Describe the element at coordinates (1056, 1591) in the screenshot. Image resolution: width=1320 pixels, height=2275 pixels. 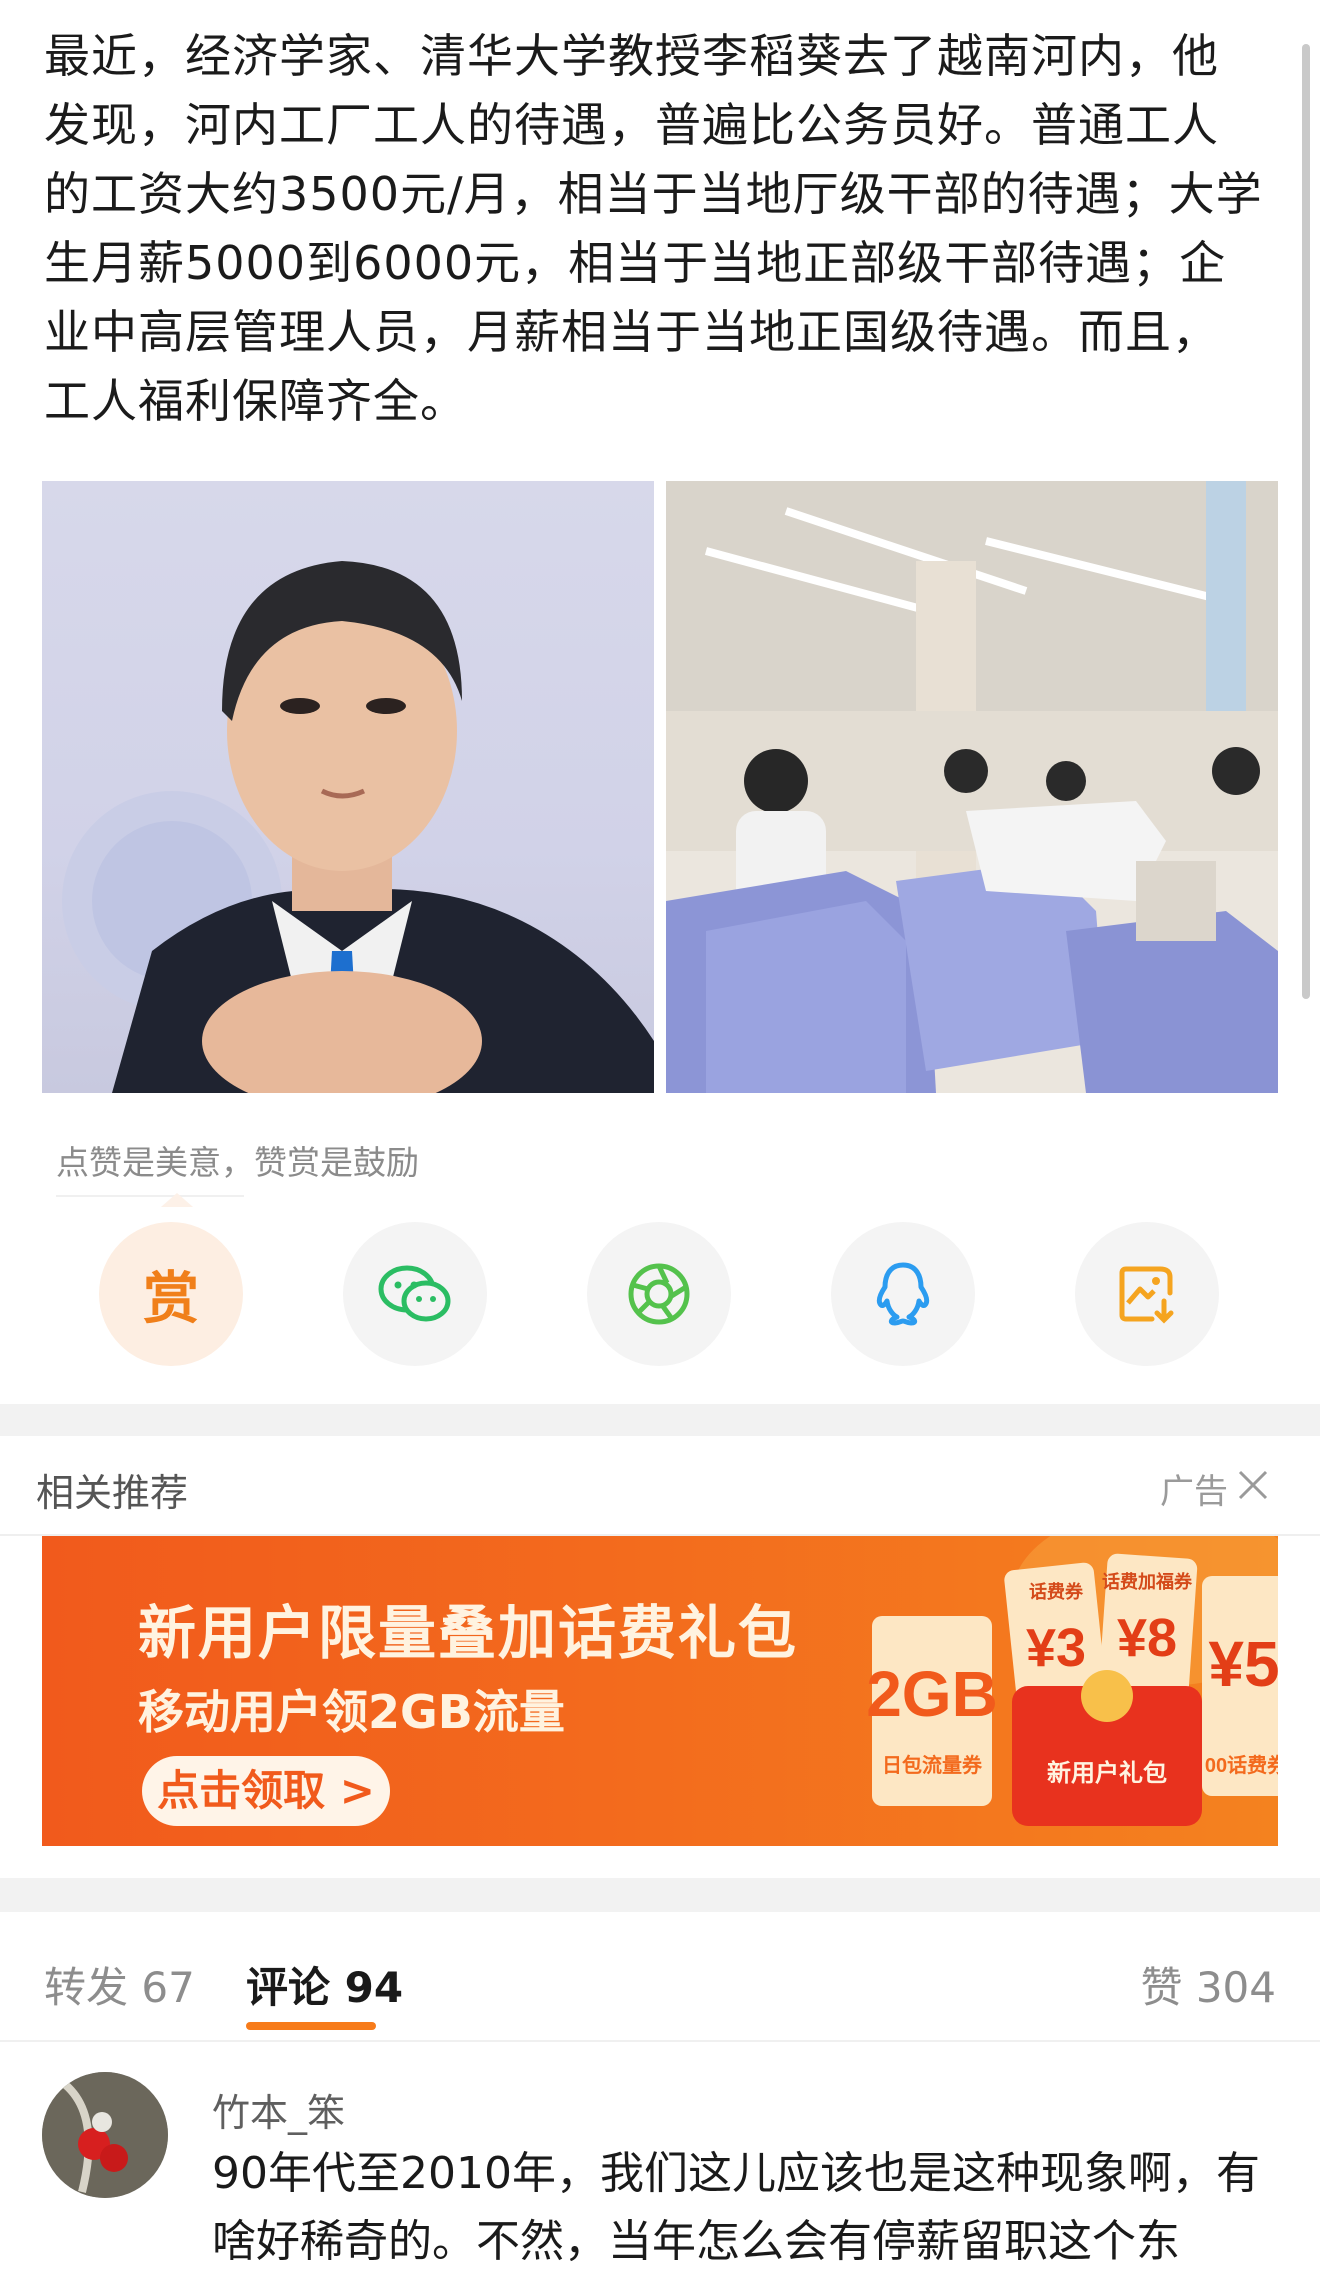
I see `coupon-tag-1: 话费券` at that location.